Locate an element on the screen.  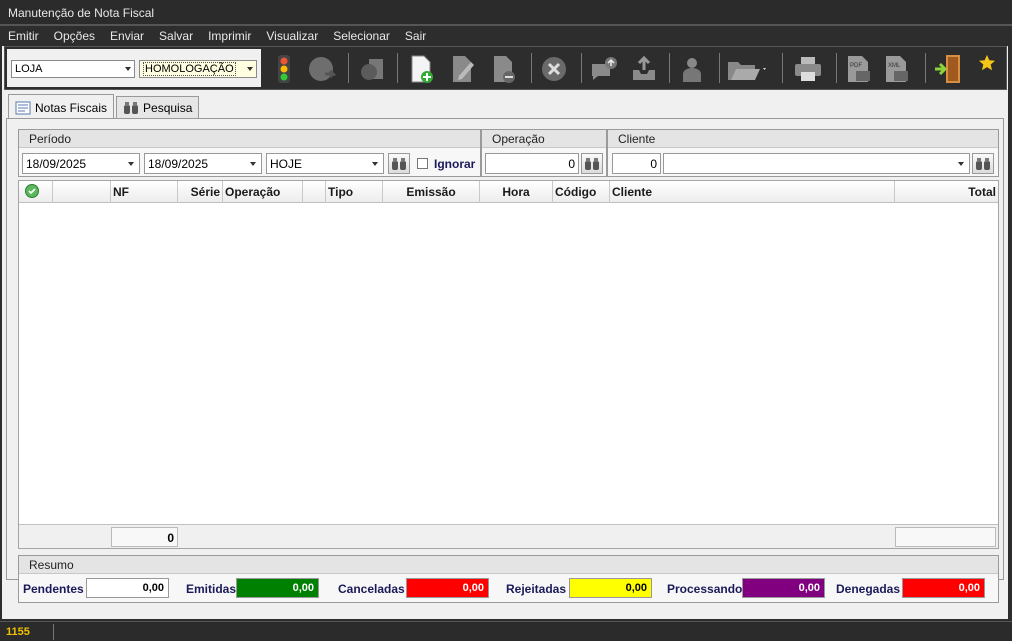
grid-col-blank2 is located at coordinates (314, 192).